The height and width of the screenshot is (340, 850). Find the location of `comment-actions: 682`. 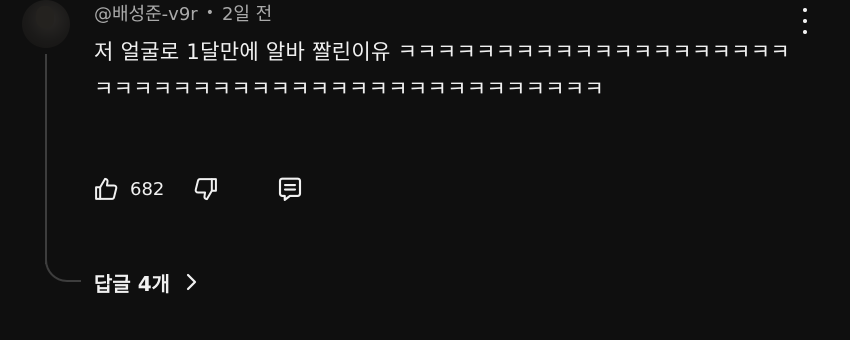

comment-actions: 682 is located at coordinates (198, 189).